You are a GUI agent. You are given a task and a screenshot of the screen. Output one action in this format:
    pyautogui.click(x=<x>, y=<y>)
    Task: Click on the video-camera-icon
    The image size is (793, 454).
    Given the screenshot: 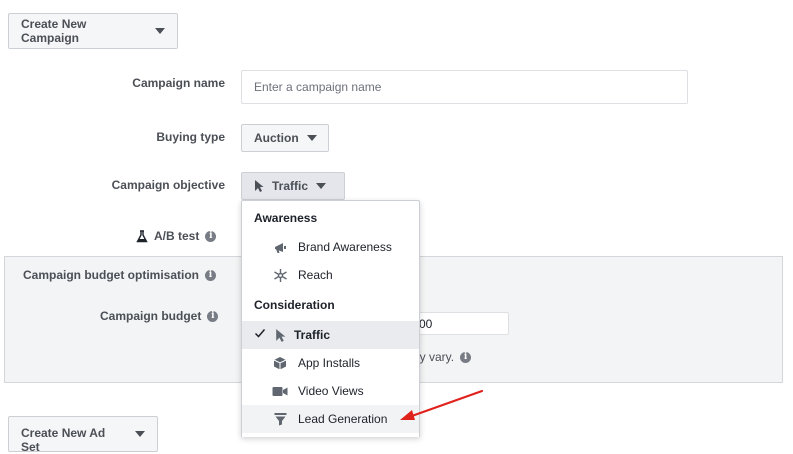 What is the action you would take?
    pyautogui.click(x=280, y=391)
    